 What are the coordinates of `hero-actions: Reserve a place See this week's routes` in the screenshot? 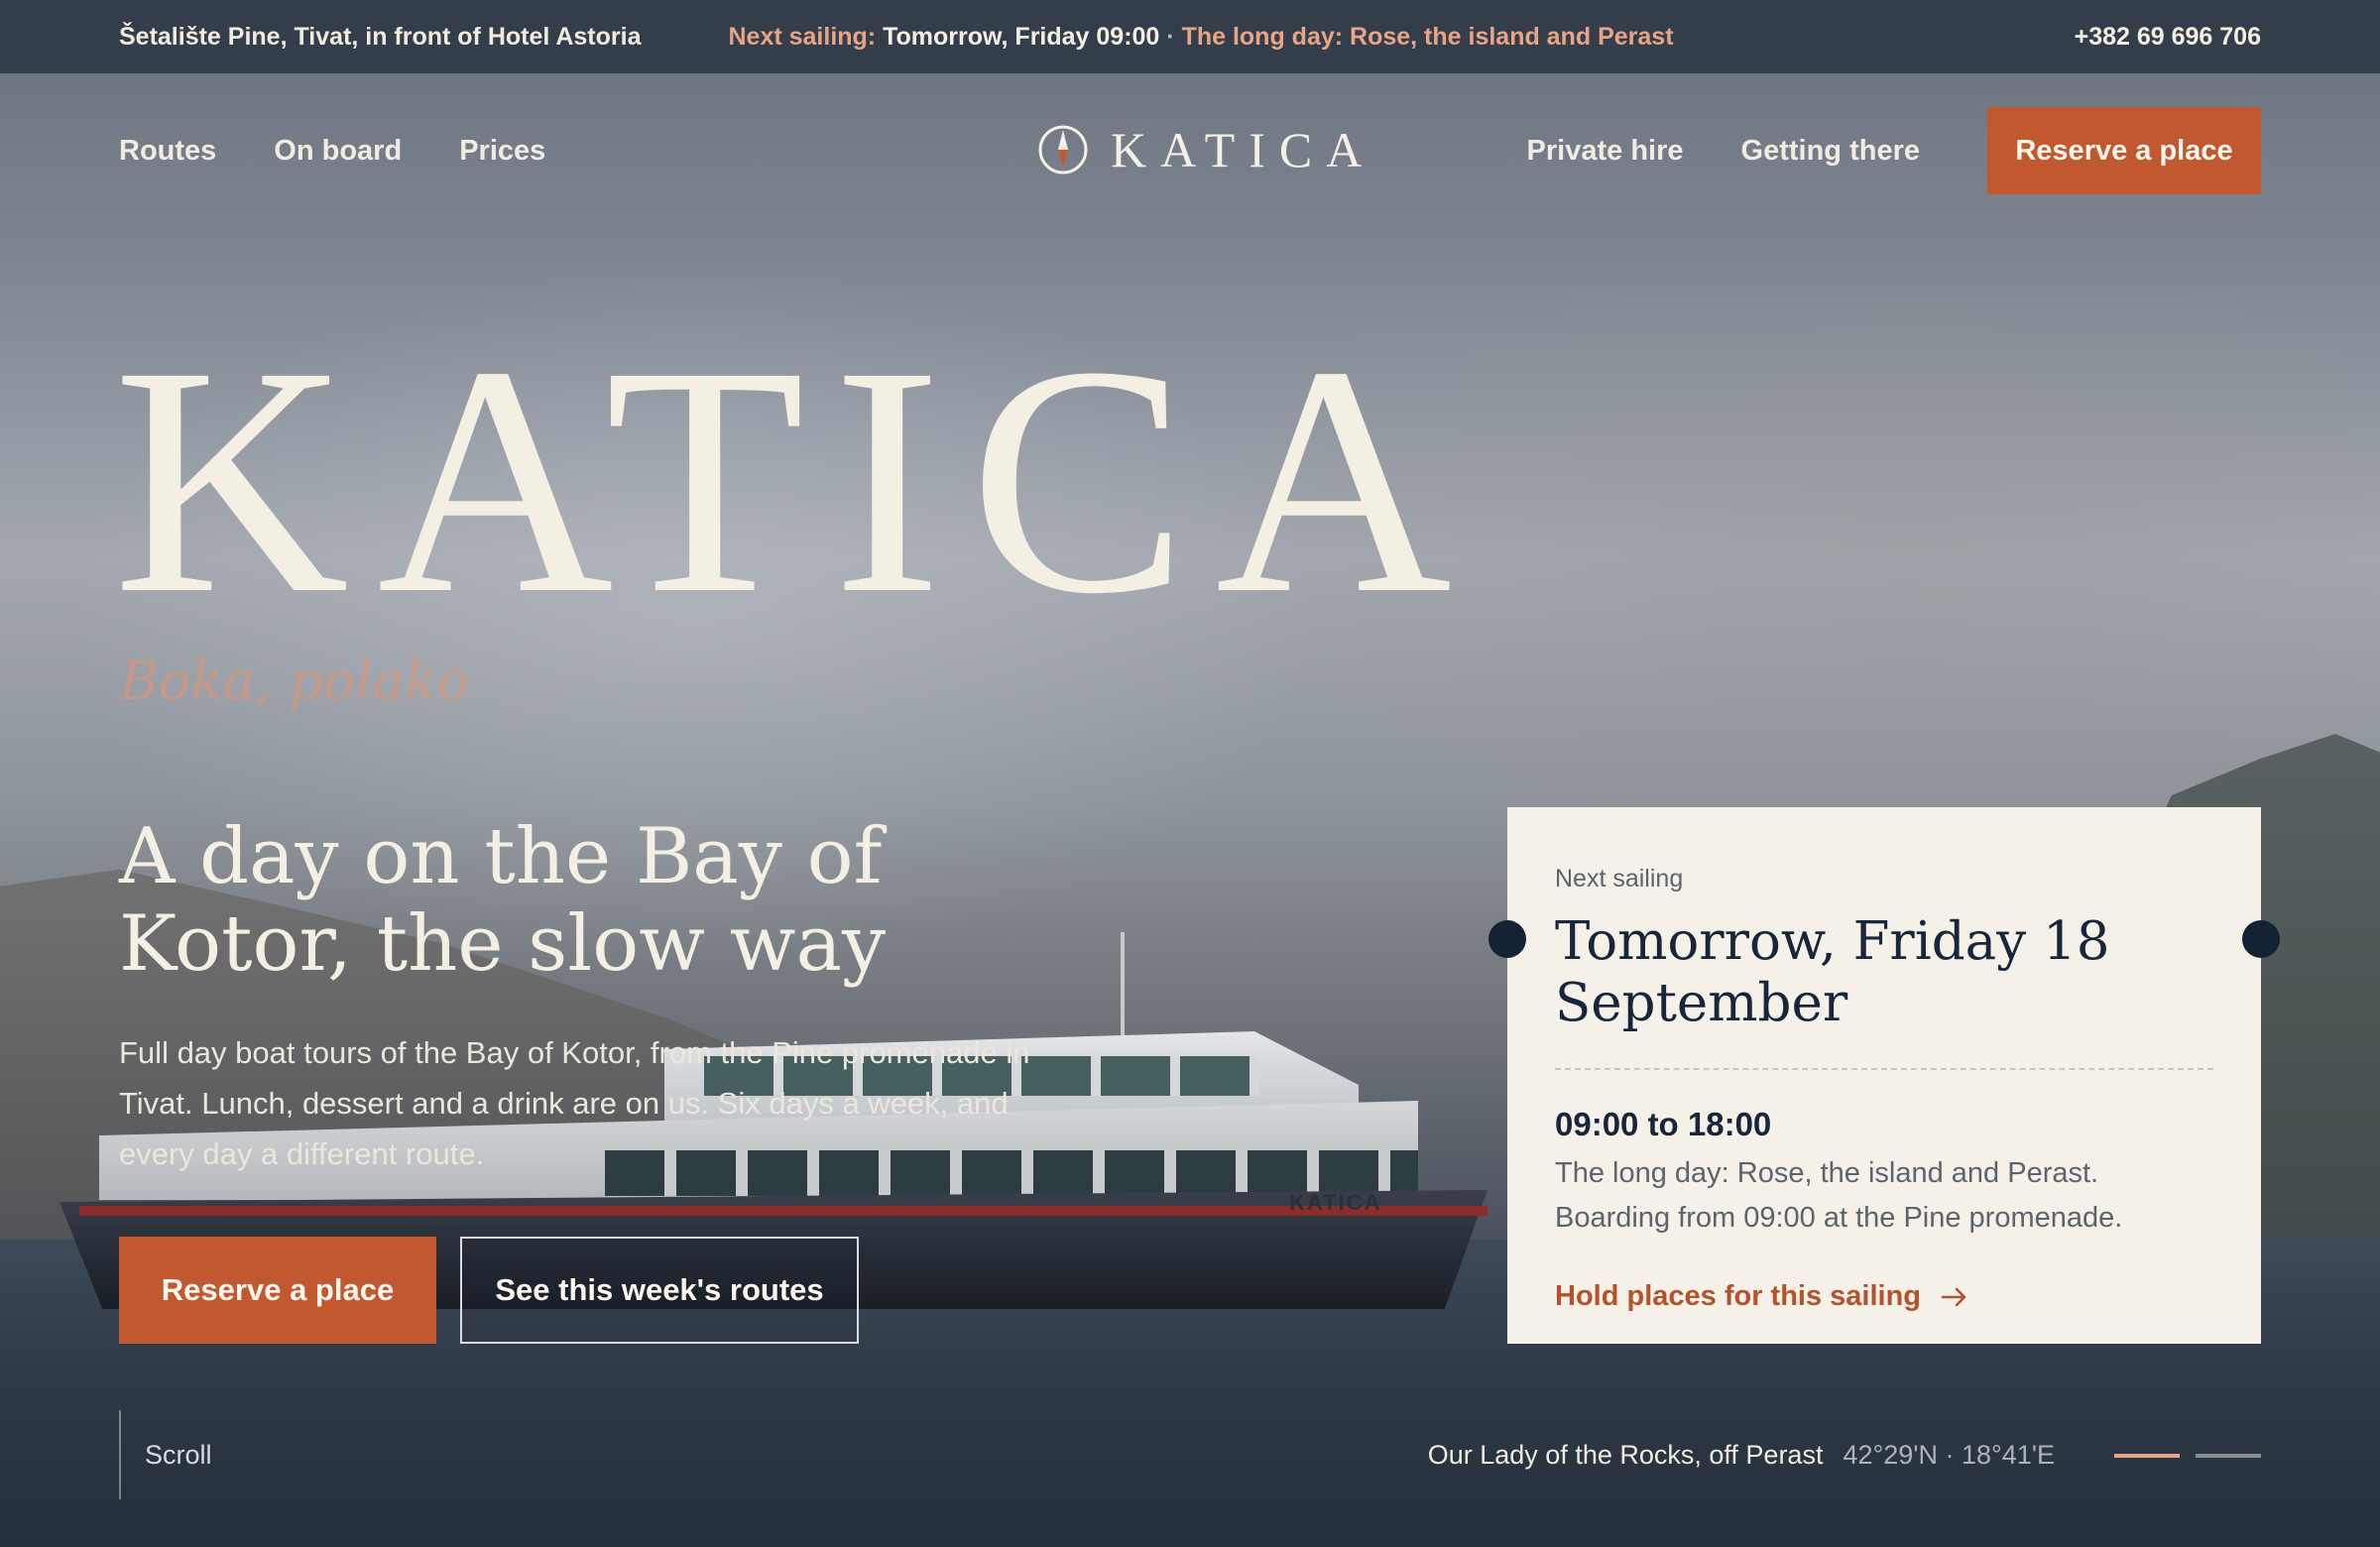 It's located at (489, 1290).